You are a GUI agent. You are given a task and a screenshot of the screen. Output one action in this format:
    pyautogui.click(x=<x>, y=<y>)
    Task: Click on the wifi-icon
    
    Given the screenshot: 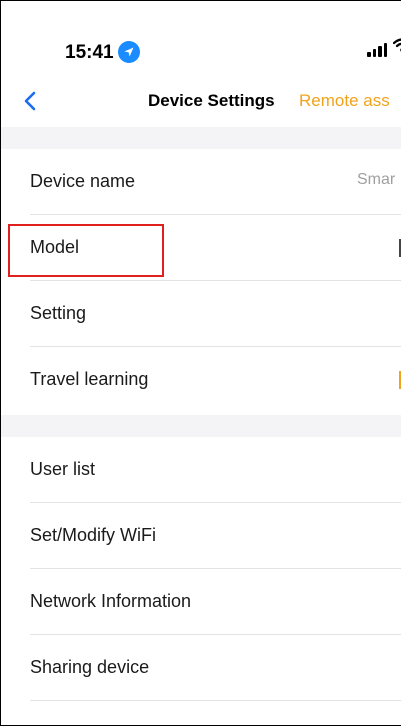 What is the action you would take?
    pyautogui.click(x=396, y=47)
    